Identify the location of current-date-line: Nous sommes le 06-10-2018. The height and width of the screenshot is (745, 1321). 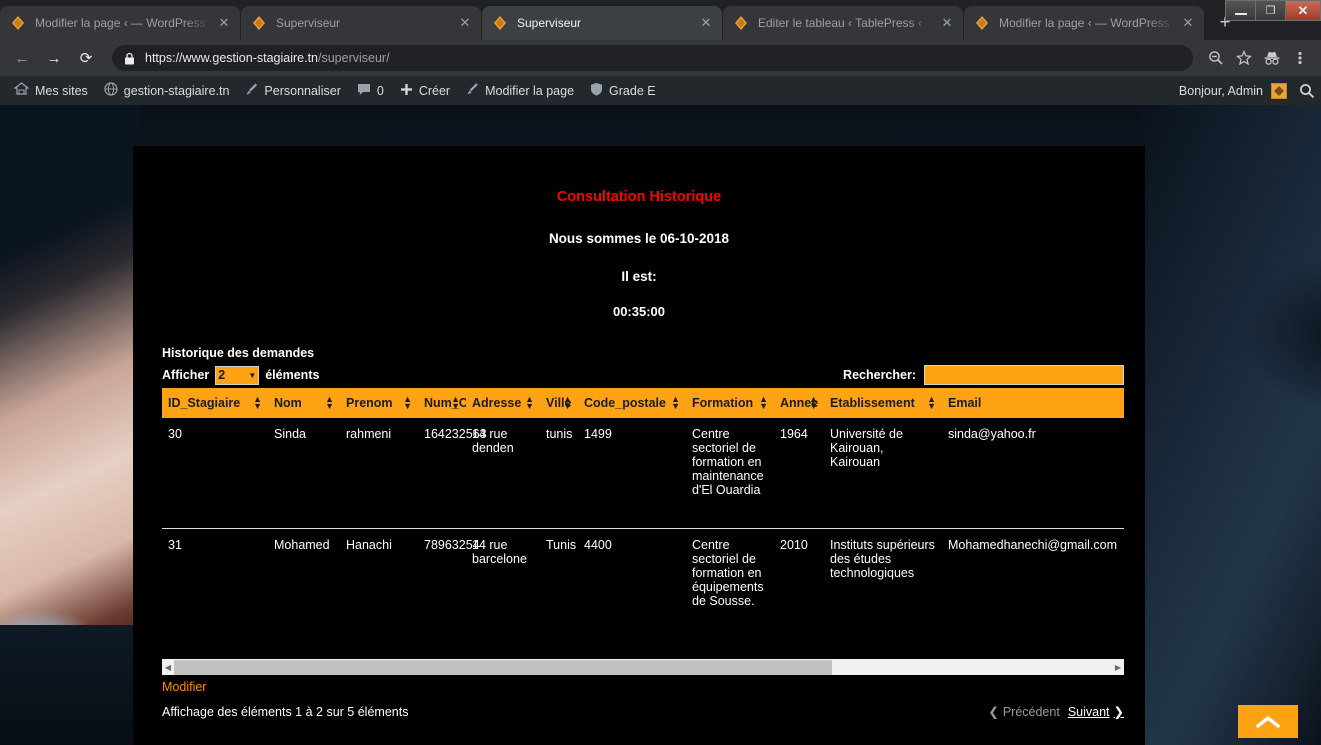
(639, 238).